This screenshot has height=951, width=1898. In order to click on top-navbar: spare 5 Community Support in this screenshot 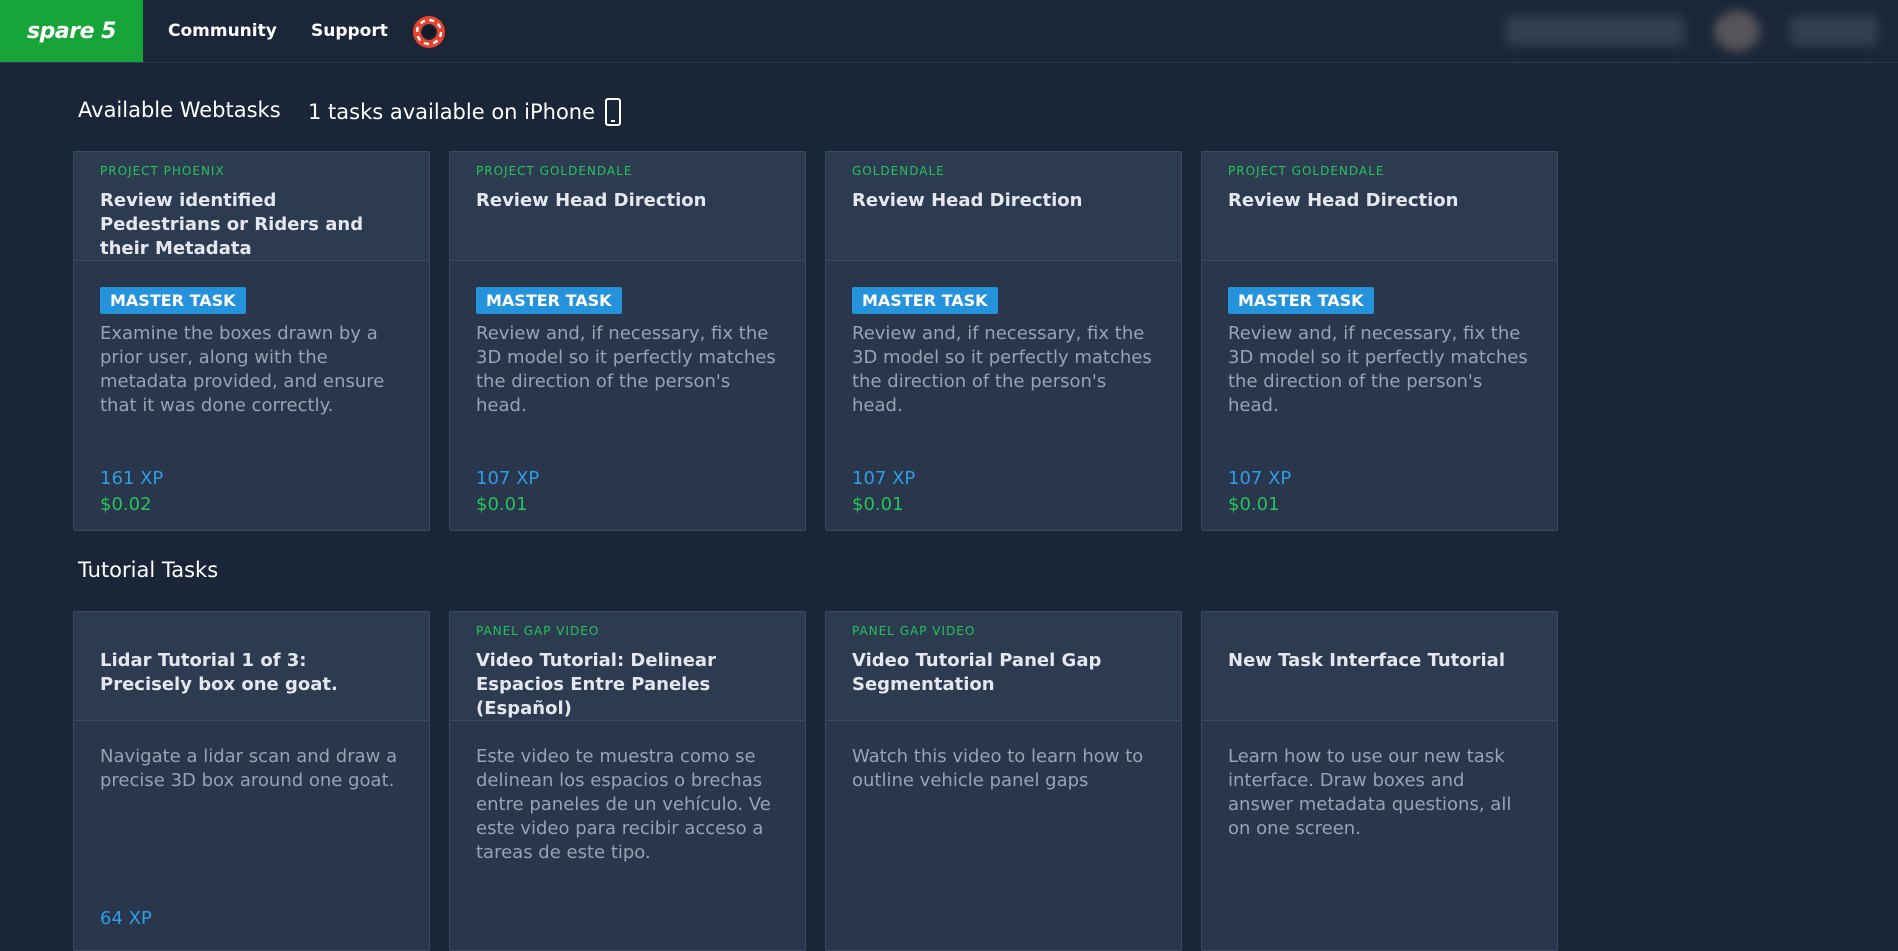, I will do `click(949, 31)`.